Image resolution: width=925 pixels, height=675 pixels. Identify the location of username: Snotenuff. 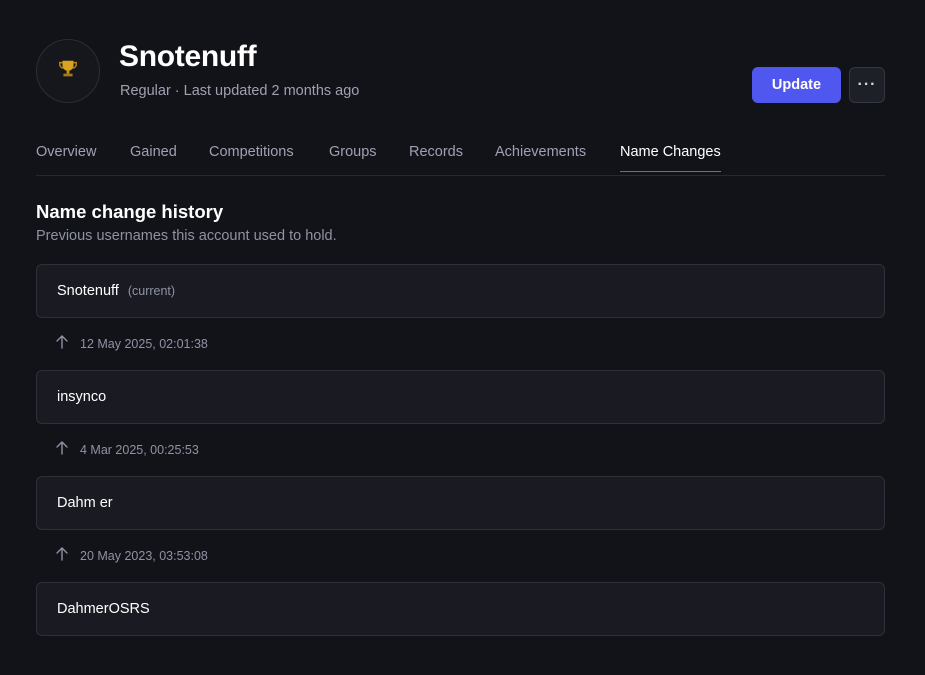
(88, 291).